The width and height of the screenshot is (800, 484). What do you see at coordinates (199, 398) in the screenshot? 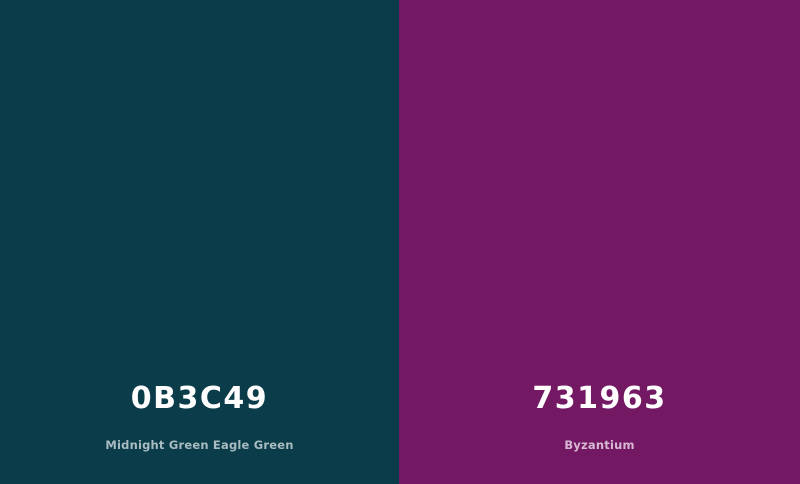
I see `swatch-hex-code: 0B3C49` at bounding box center [199, 398].